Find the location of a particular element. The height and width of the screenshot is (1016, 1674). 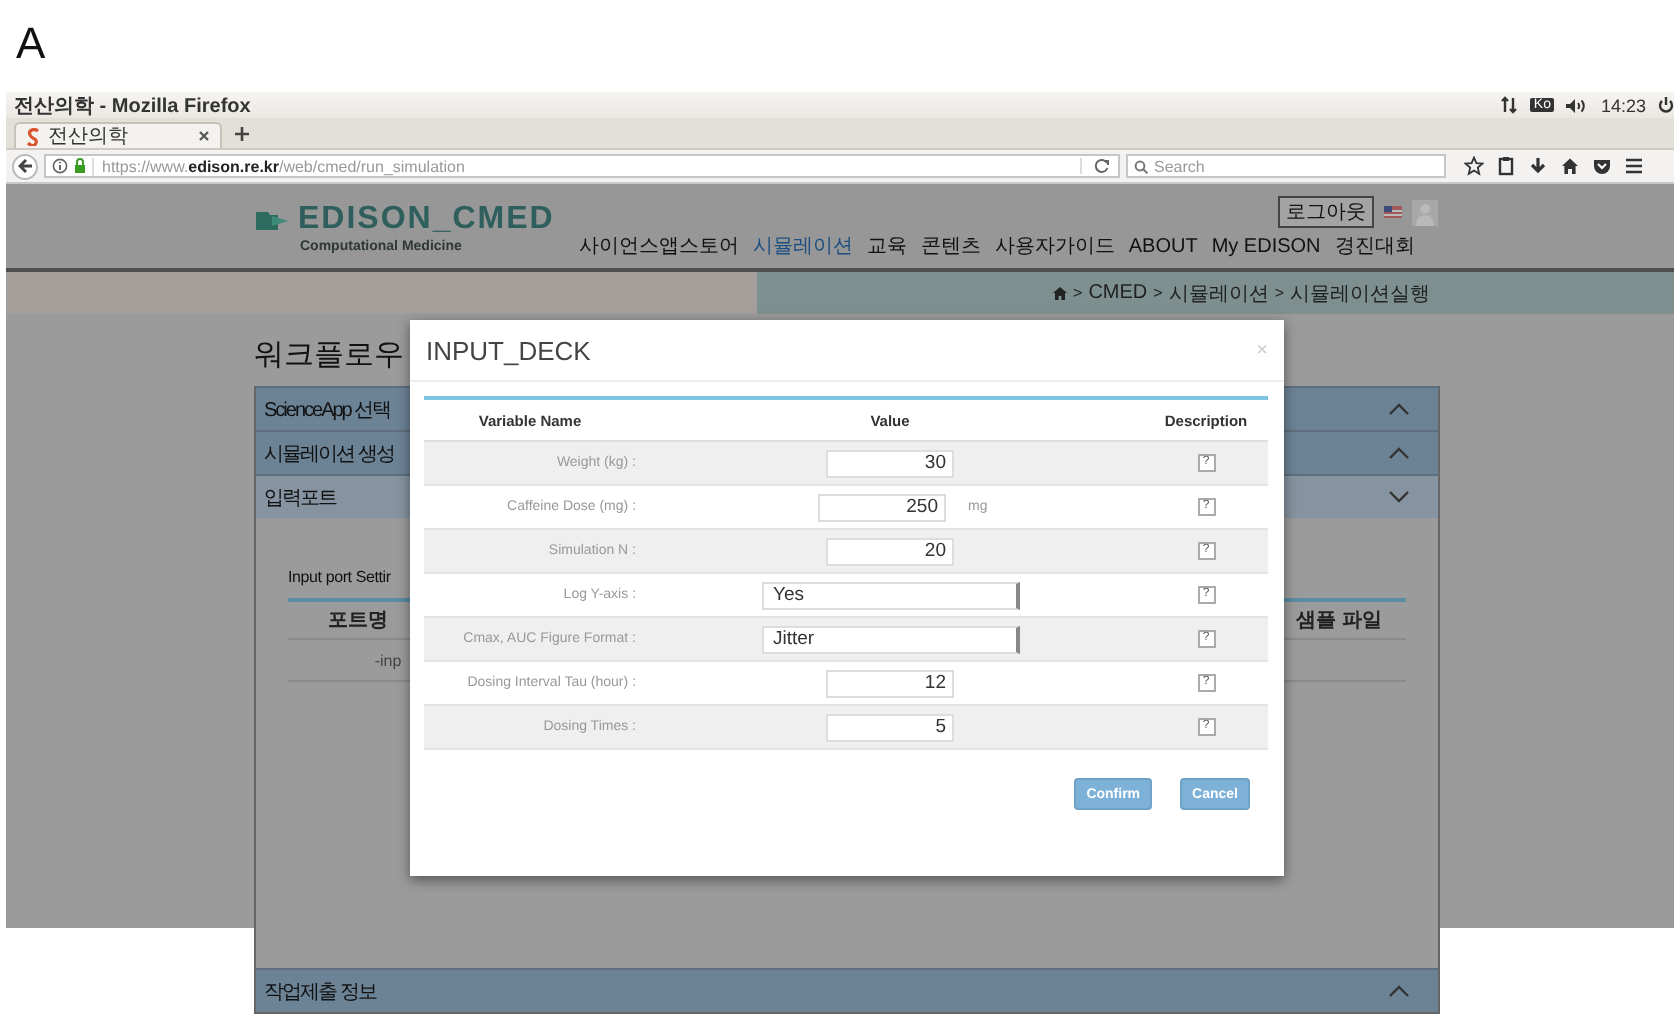

page-heading: 워크플로우 is located at coordinates (329, 355).